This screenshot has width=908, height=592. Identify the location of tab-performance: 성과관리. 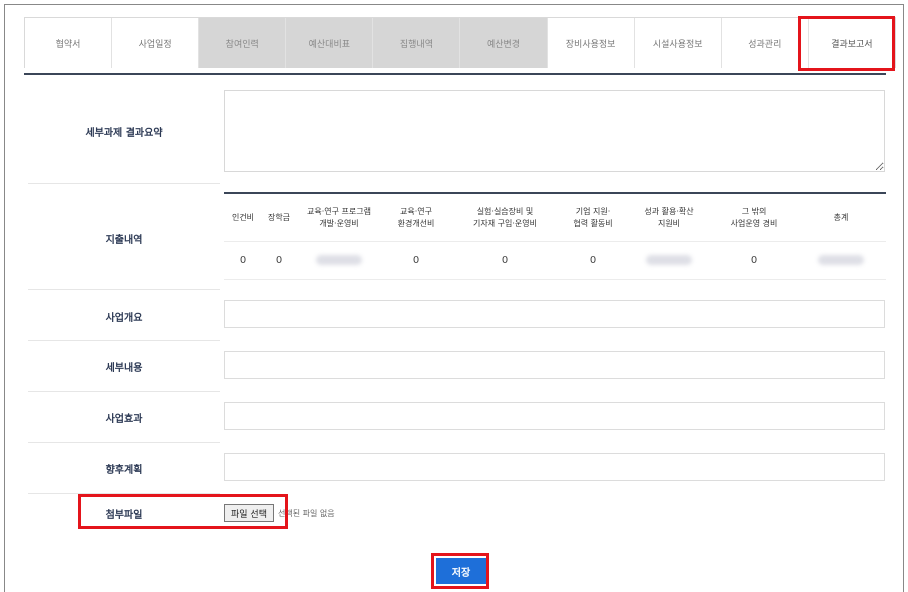
(765, 43).